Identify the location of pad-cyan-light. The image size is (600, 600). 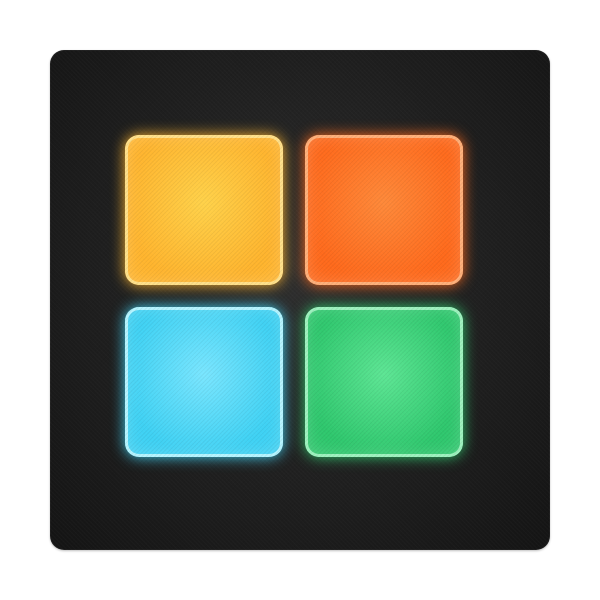
(204, 382).